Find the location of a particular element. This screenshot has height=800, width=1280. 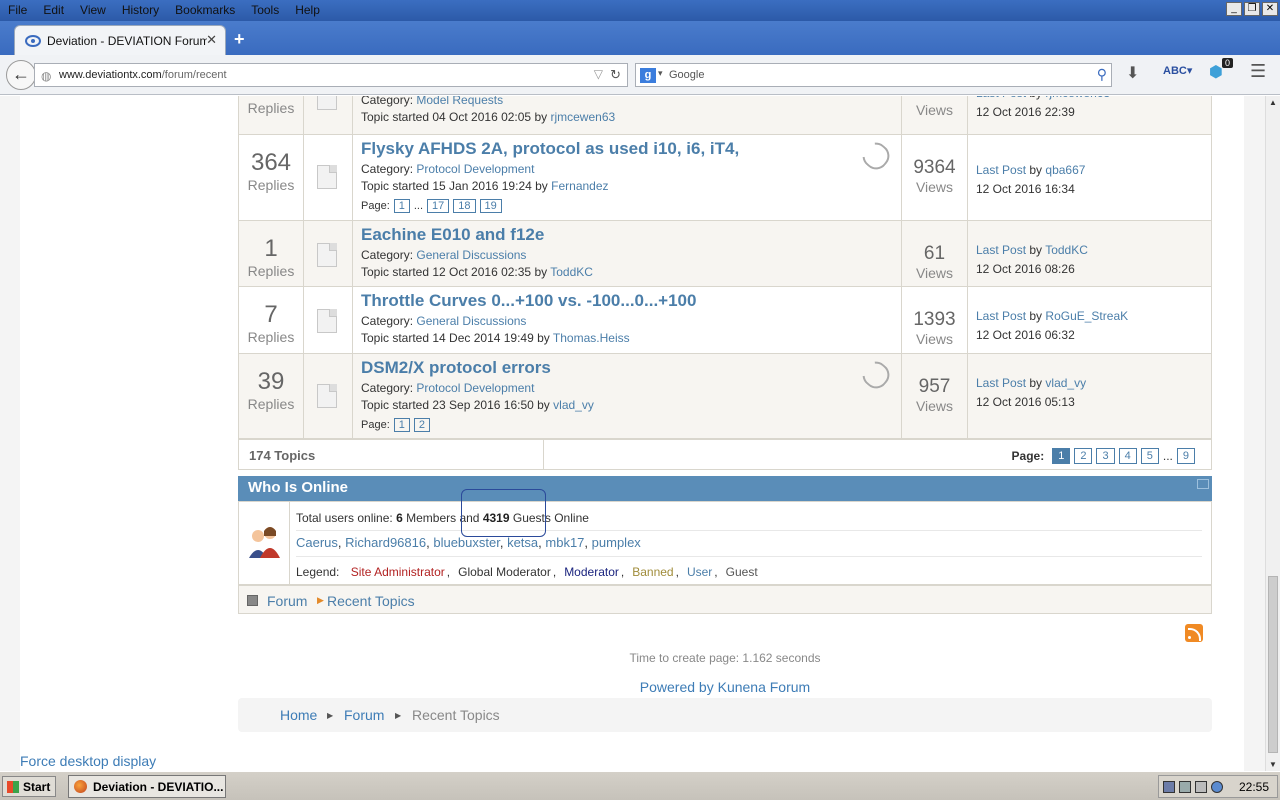

page-link: 3 is located at coordinates (1105, 456).